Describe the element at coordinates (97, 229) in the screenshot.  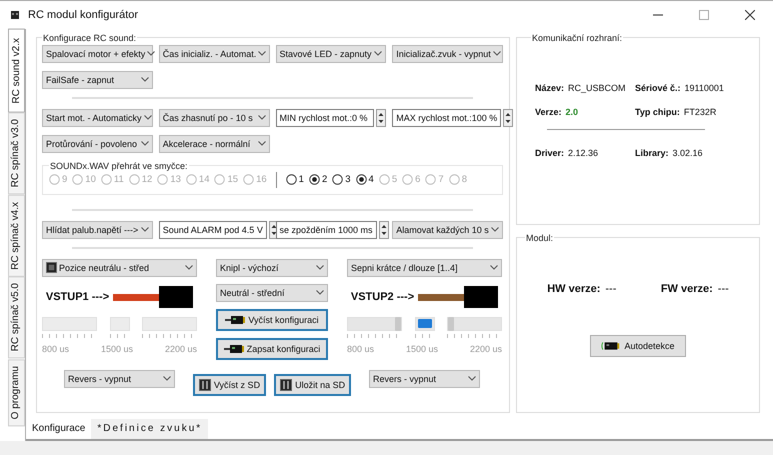
I see `dropdown: Hlídat palub.napětí --->` at that location.